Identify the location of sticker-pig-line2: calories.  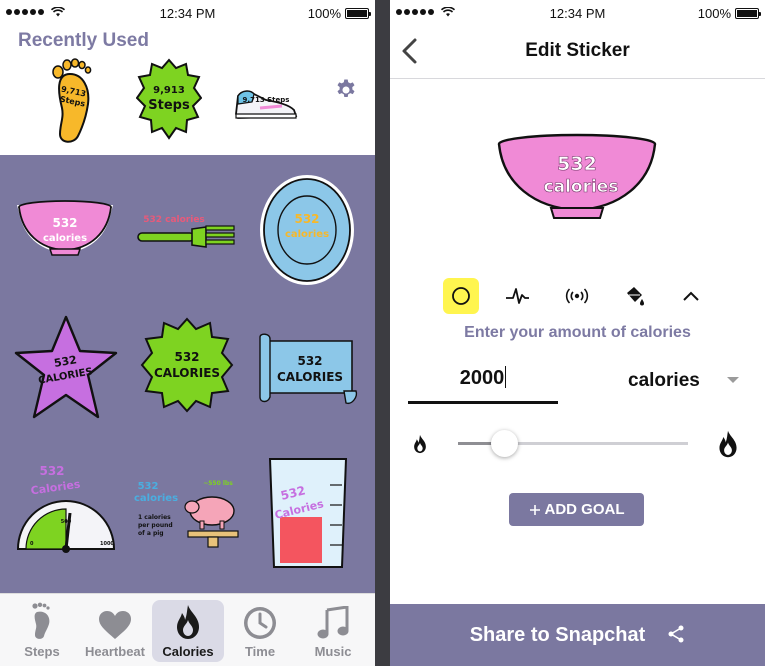
(156, 498).